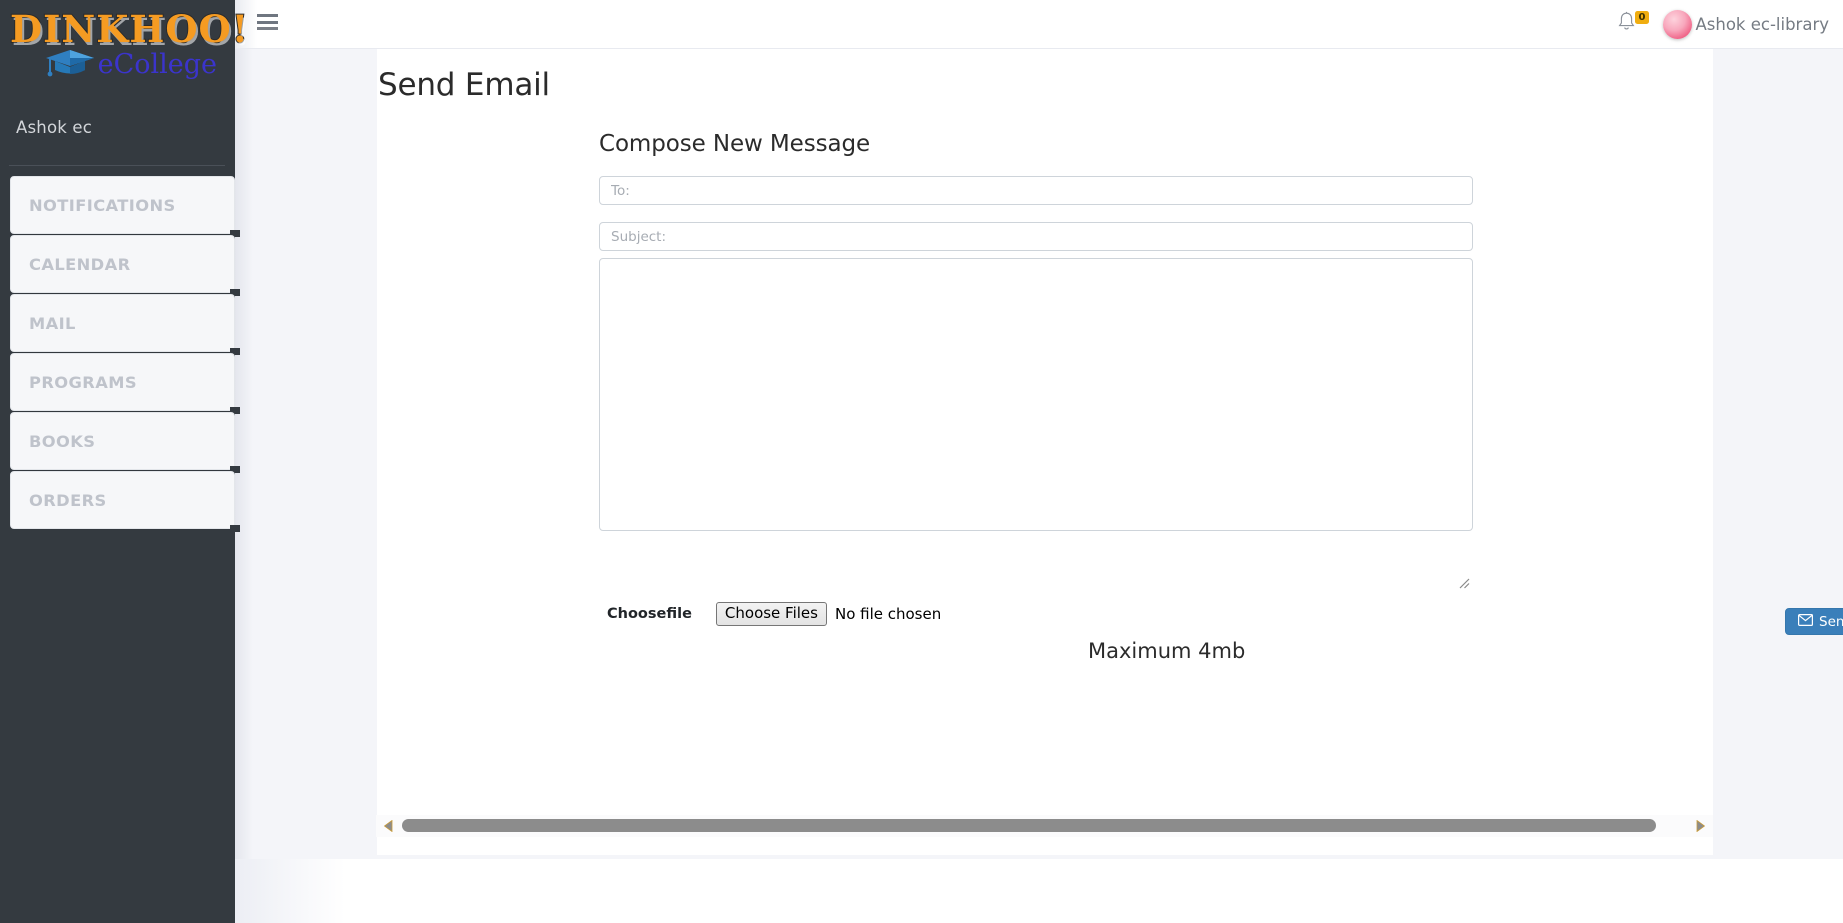 This screenshot has width=1843, height=923. I want to click on sidebar-divider, so click(117, 165).